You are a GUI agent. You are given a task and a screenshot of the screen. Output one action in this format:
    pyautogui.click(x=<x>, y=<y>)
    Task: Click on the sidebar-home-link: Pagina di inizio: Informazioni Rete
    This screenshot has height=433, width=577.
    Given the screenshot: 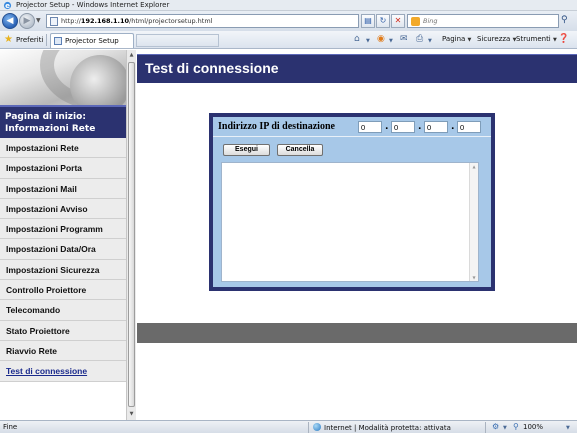 What is the action you would take?
    pyautogui.click(x=63, y=121)
    